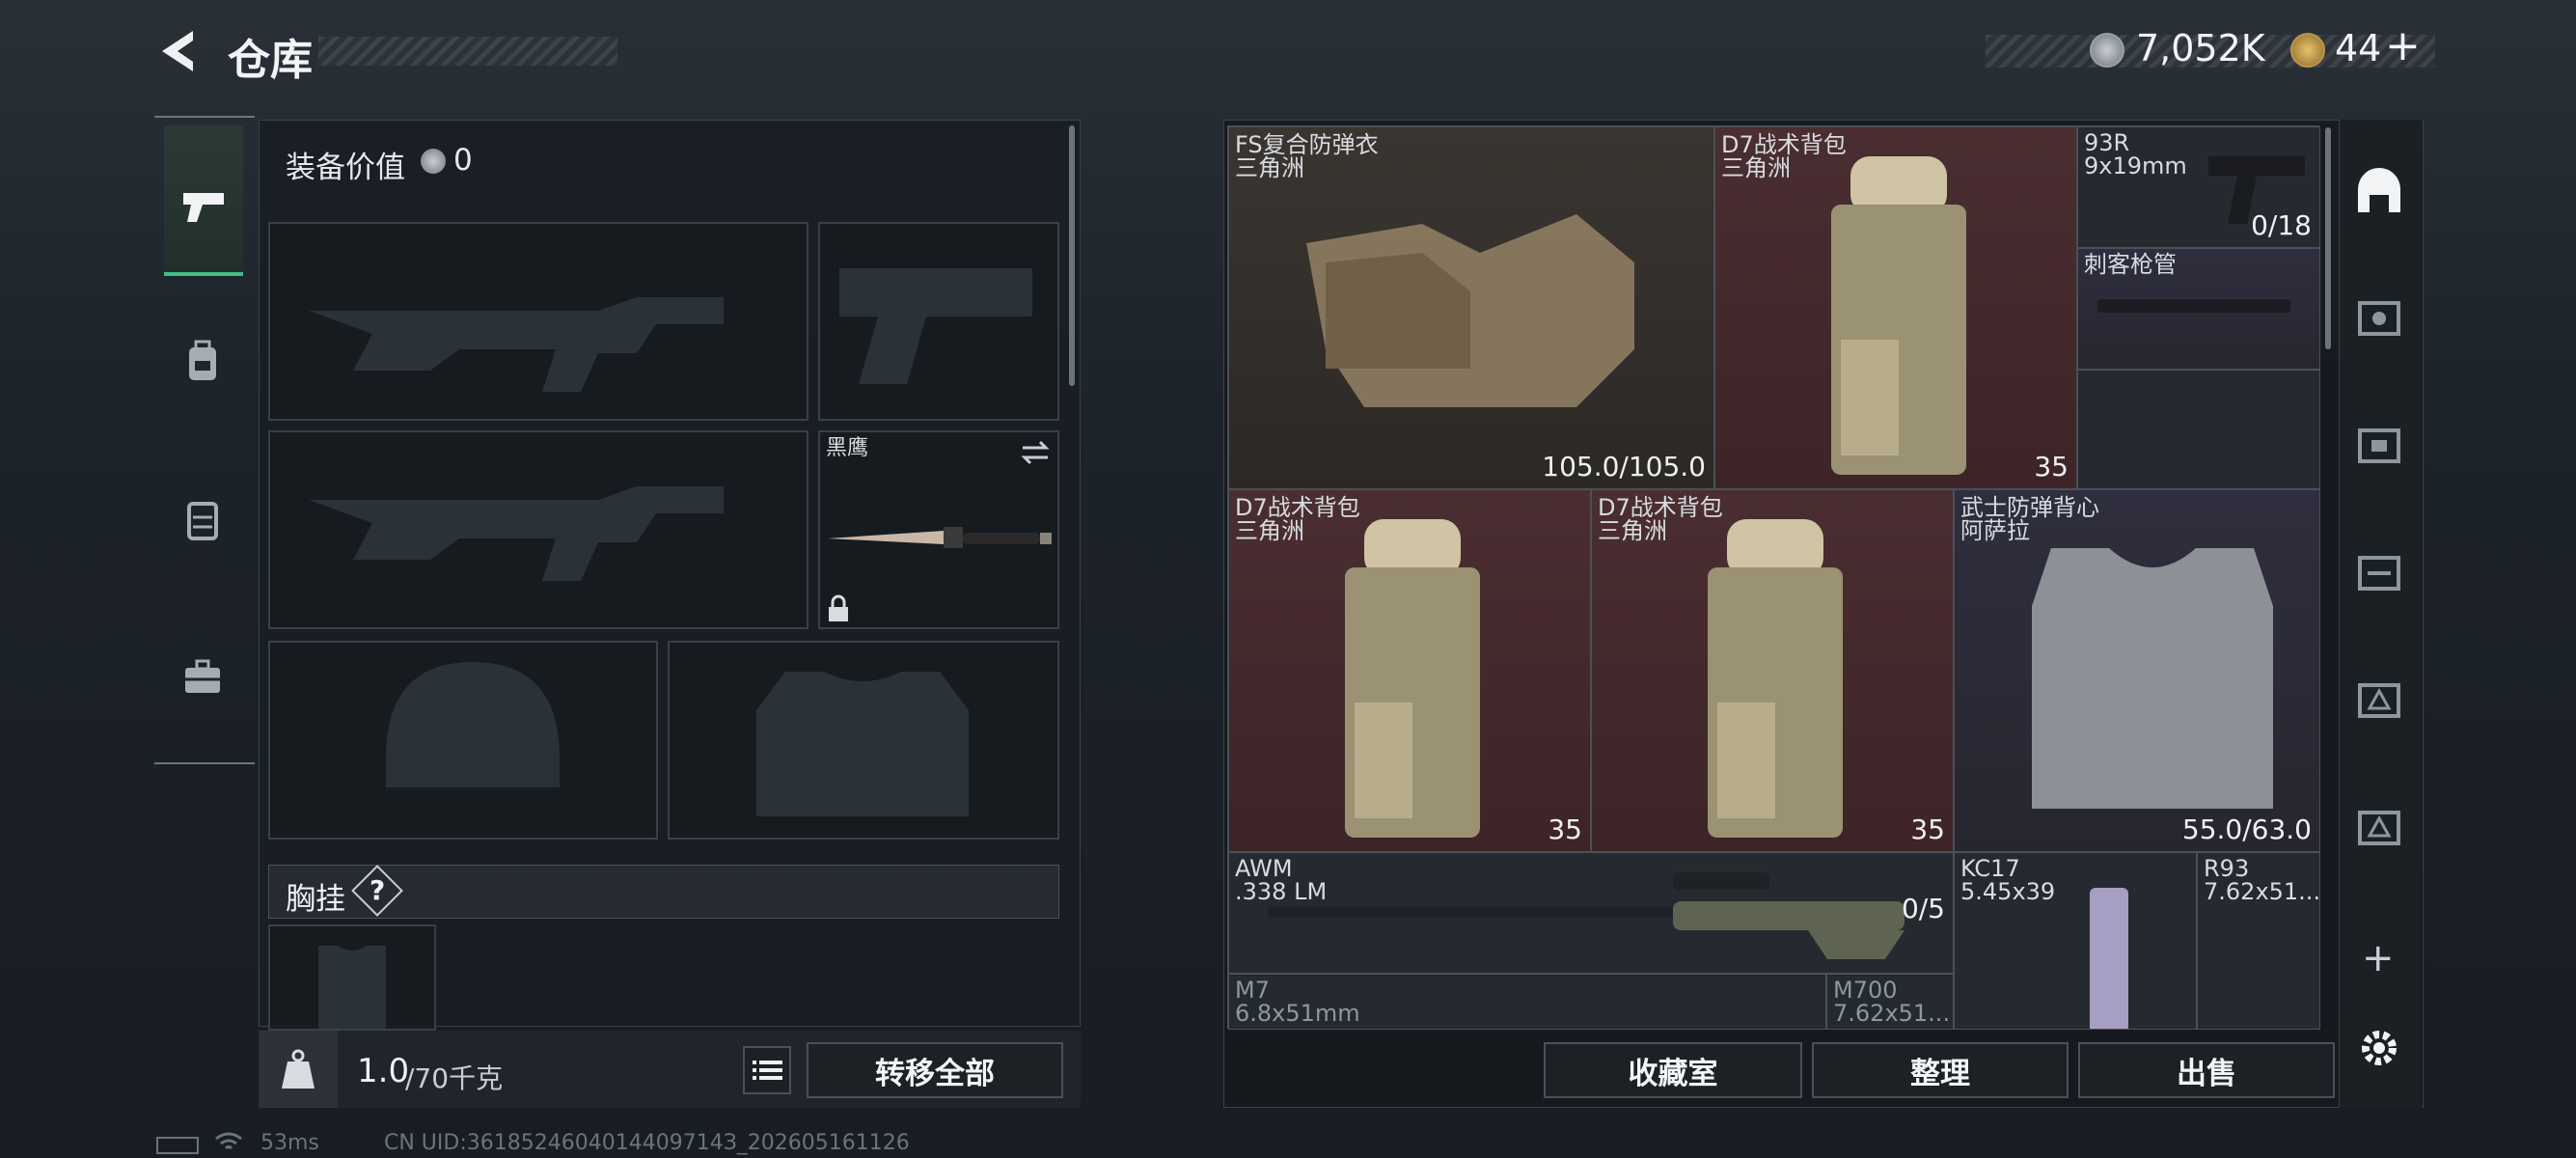 The width and height of the screenshot is (2576, 1158). I want to click on list-view-button, so click(767, 1070).